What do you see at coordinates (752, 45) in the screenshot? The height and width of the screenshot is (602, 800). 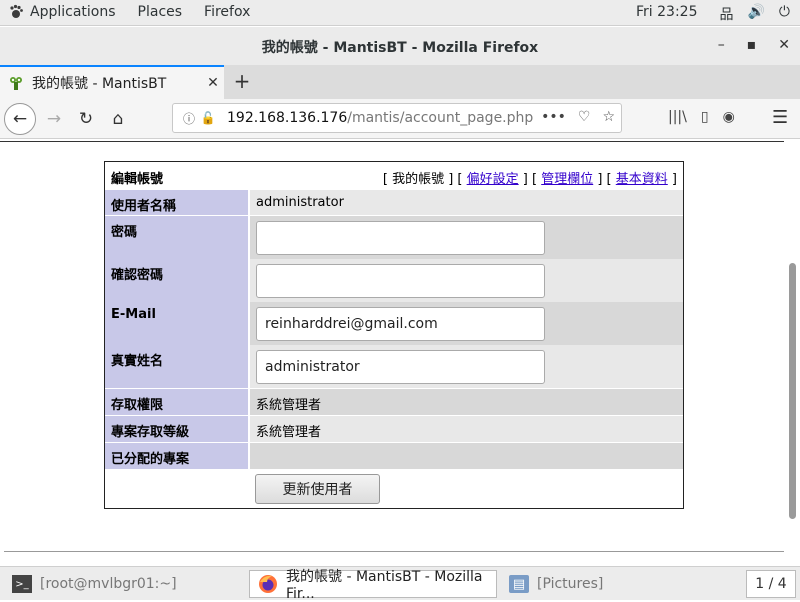 I see `maximize-button: ▪` at bounding box center [752, 45].